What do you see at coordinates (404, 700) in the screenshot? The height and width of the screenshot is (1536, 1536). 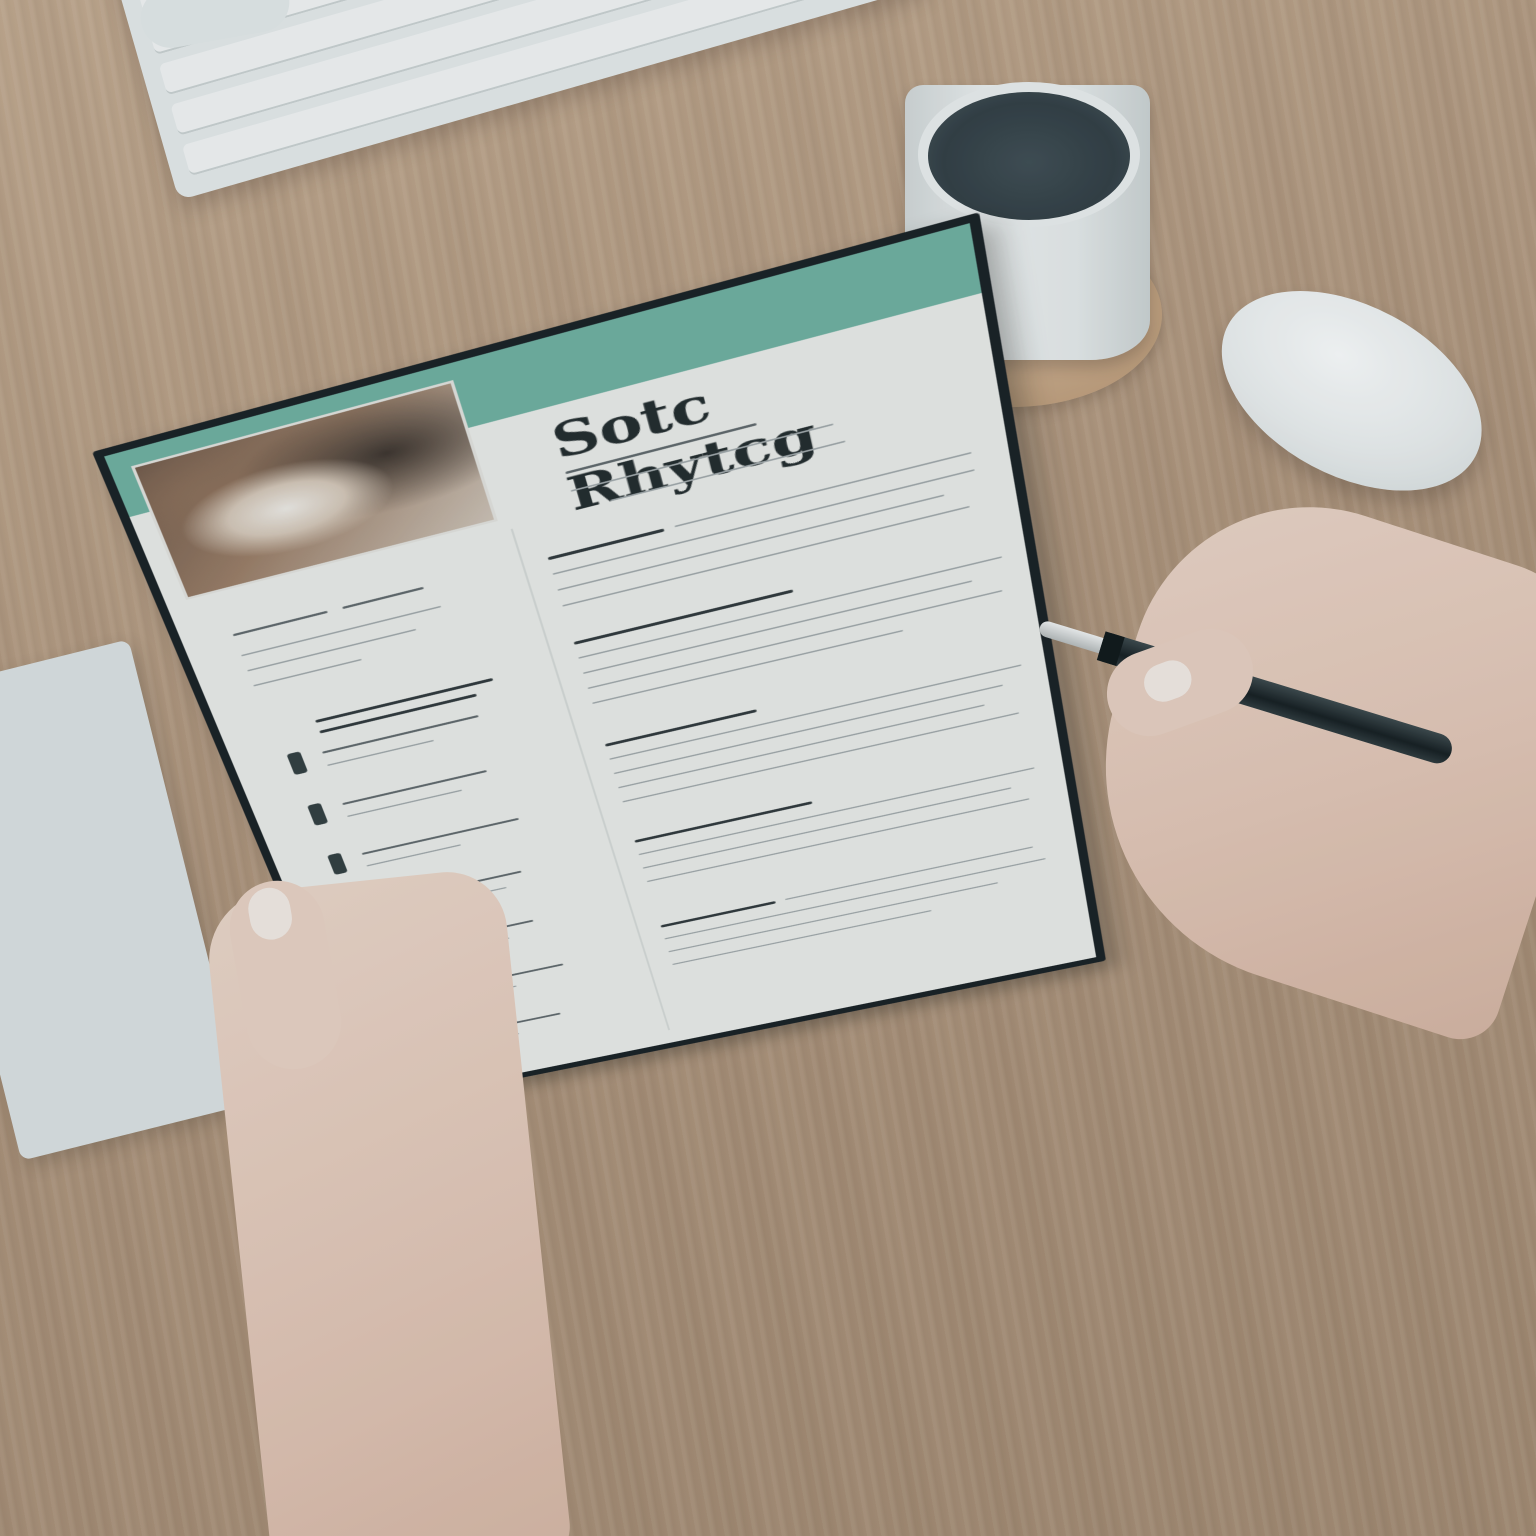 I see `section-rule` at bounding box center [404, 700].